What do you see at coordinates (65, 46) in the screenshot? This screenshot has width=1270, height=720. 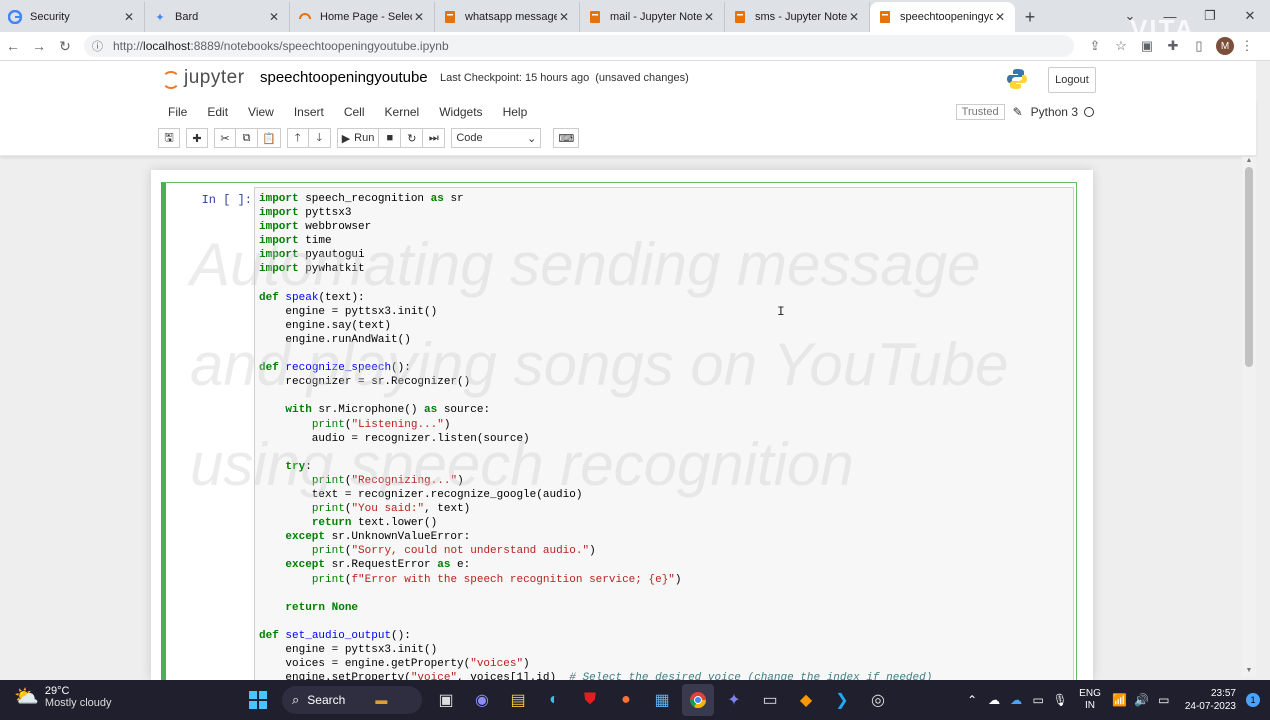 I see `reload-icon: ↻` at bounding box center [65, 46].